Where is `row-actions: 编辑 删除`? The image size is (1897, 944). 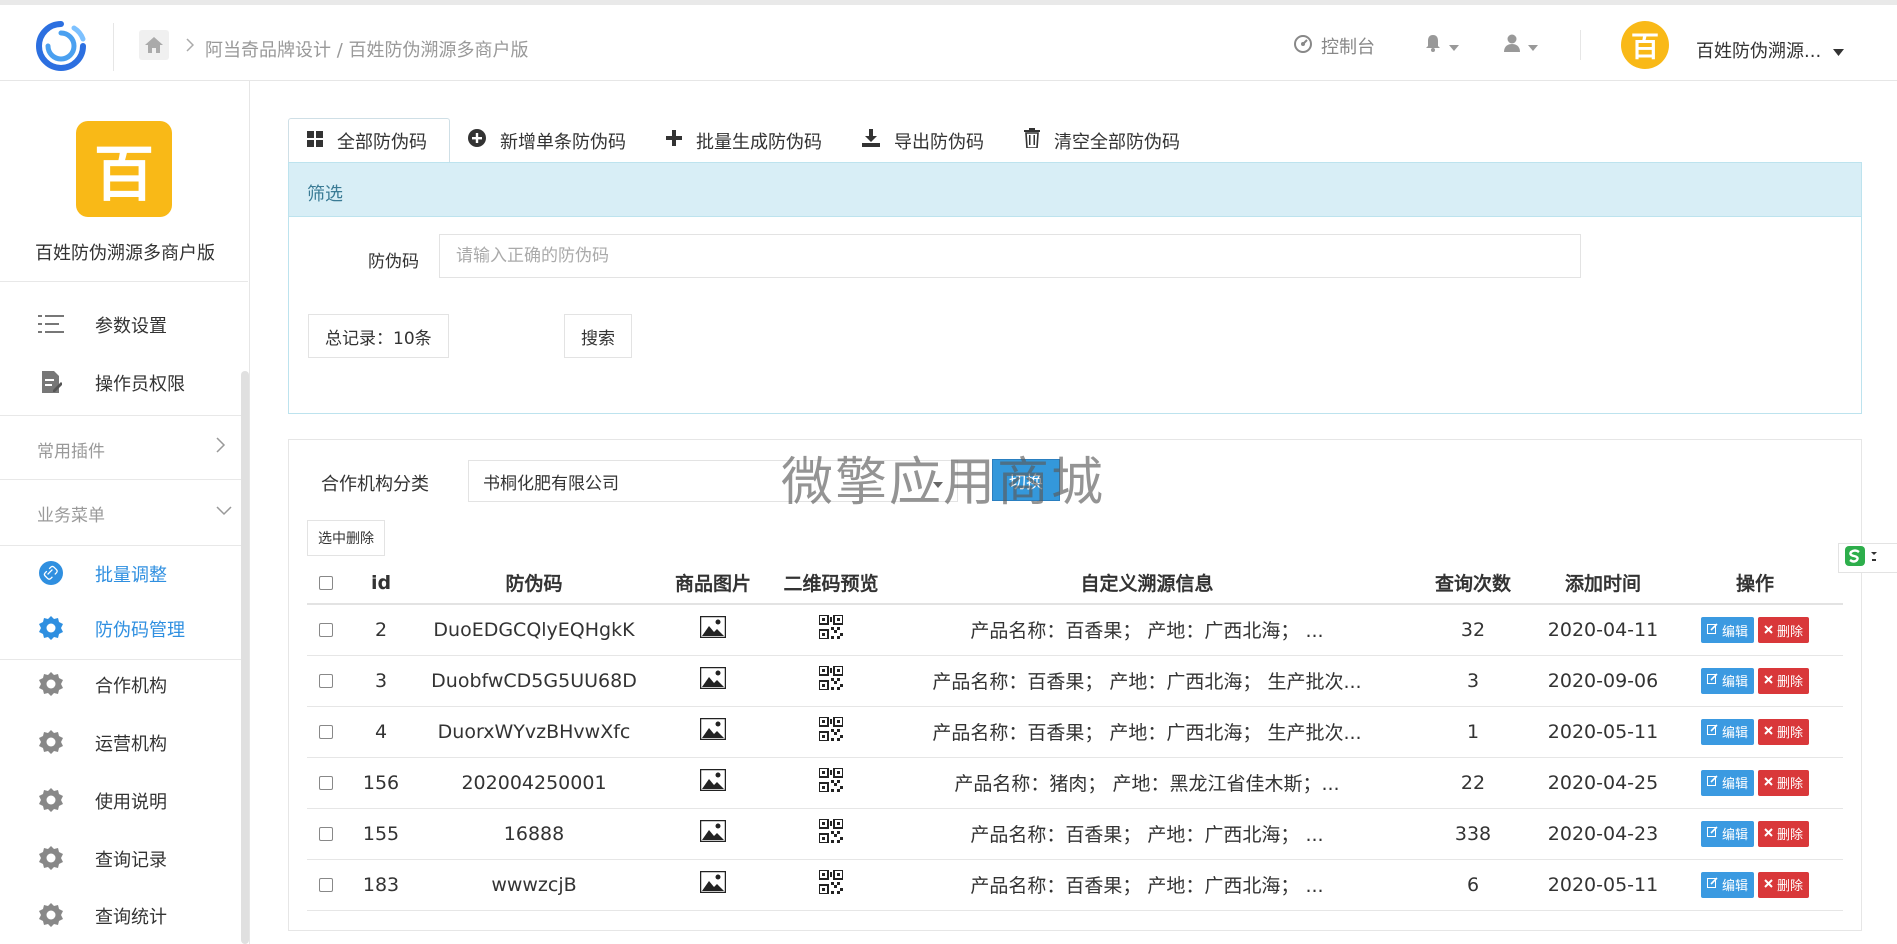
row-actions: 编辑 删除 is located at coordinates (1755, 783).